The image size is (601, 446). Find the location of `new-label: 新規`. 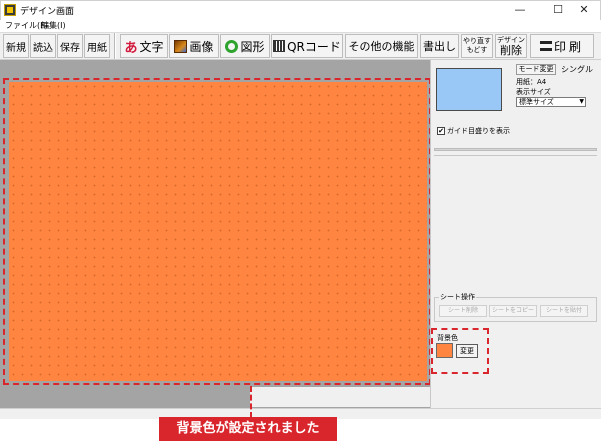

new-label: 新規 is located at coordinates (16, 48).